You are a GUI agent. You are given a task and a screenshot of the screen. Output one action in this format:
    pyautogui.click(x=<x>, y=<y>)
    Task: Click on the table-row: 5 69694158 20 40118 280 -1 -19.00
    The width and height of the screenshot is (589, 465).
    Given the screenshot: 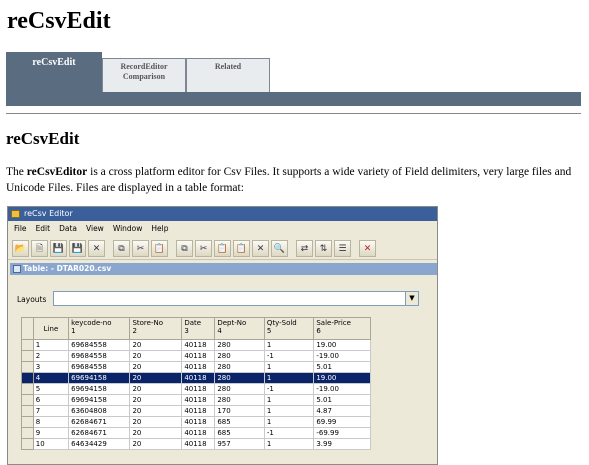 What is the action you would take?
    pyautogui.click(x=196, y=389)
    